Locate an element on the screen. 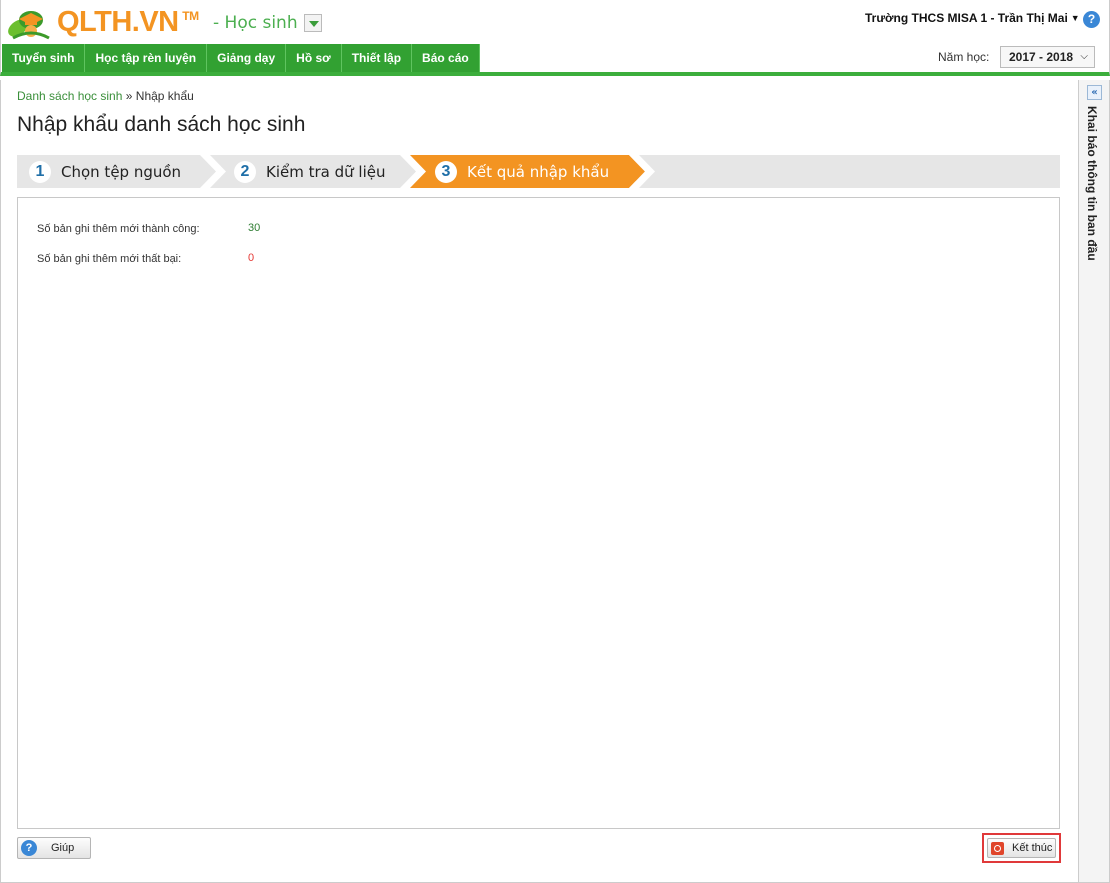 The width and height of the screenshot is (1110, 883). module-label: - Học sinh is located at coordinates (255, 23).